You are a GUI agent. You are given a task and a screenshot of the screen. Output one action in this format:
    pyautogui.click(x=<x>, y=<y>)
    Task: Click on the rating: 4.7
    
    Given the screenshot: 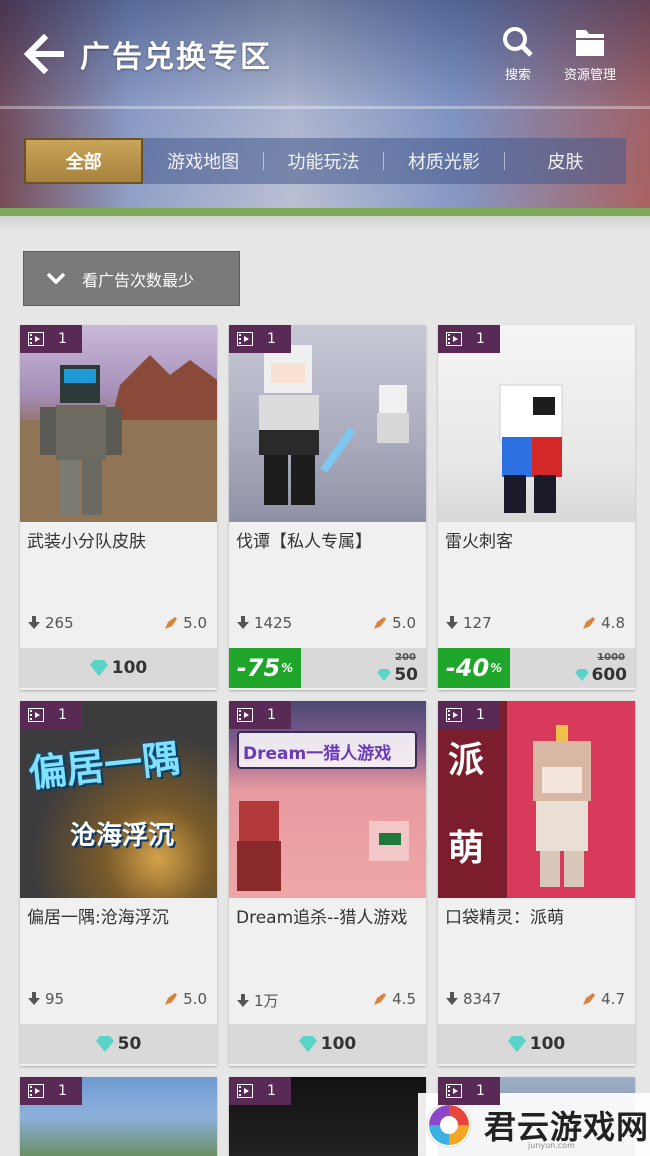 What is the action you would take?
    pyautogui.click(x=603, y=999)
    